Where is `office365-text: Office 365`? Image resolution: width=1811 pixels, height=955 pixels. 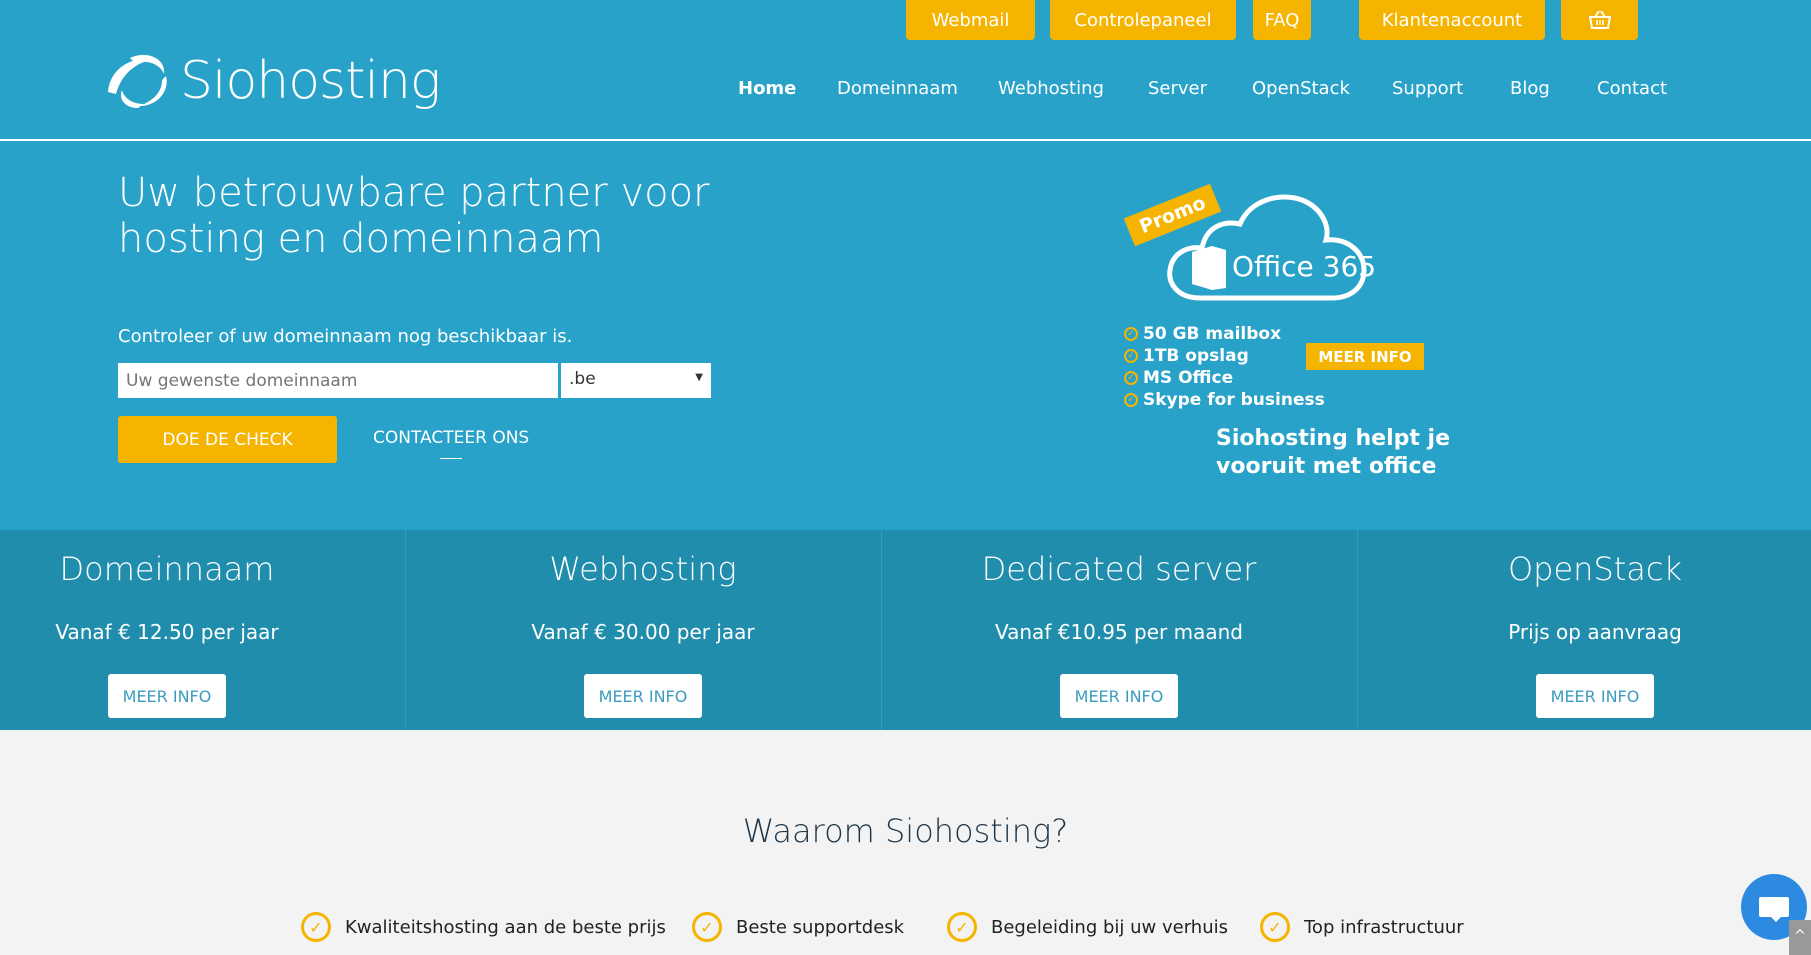
office365-text: Office 365 is located at coordinates (1304, 266).